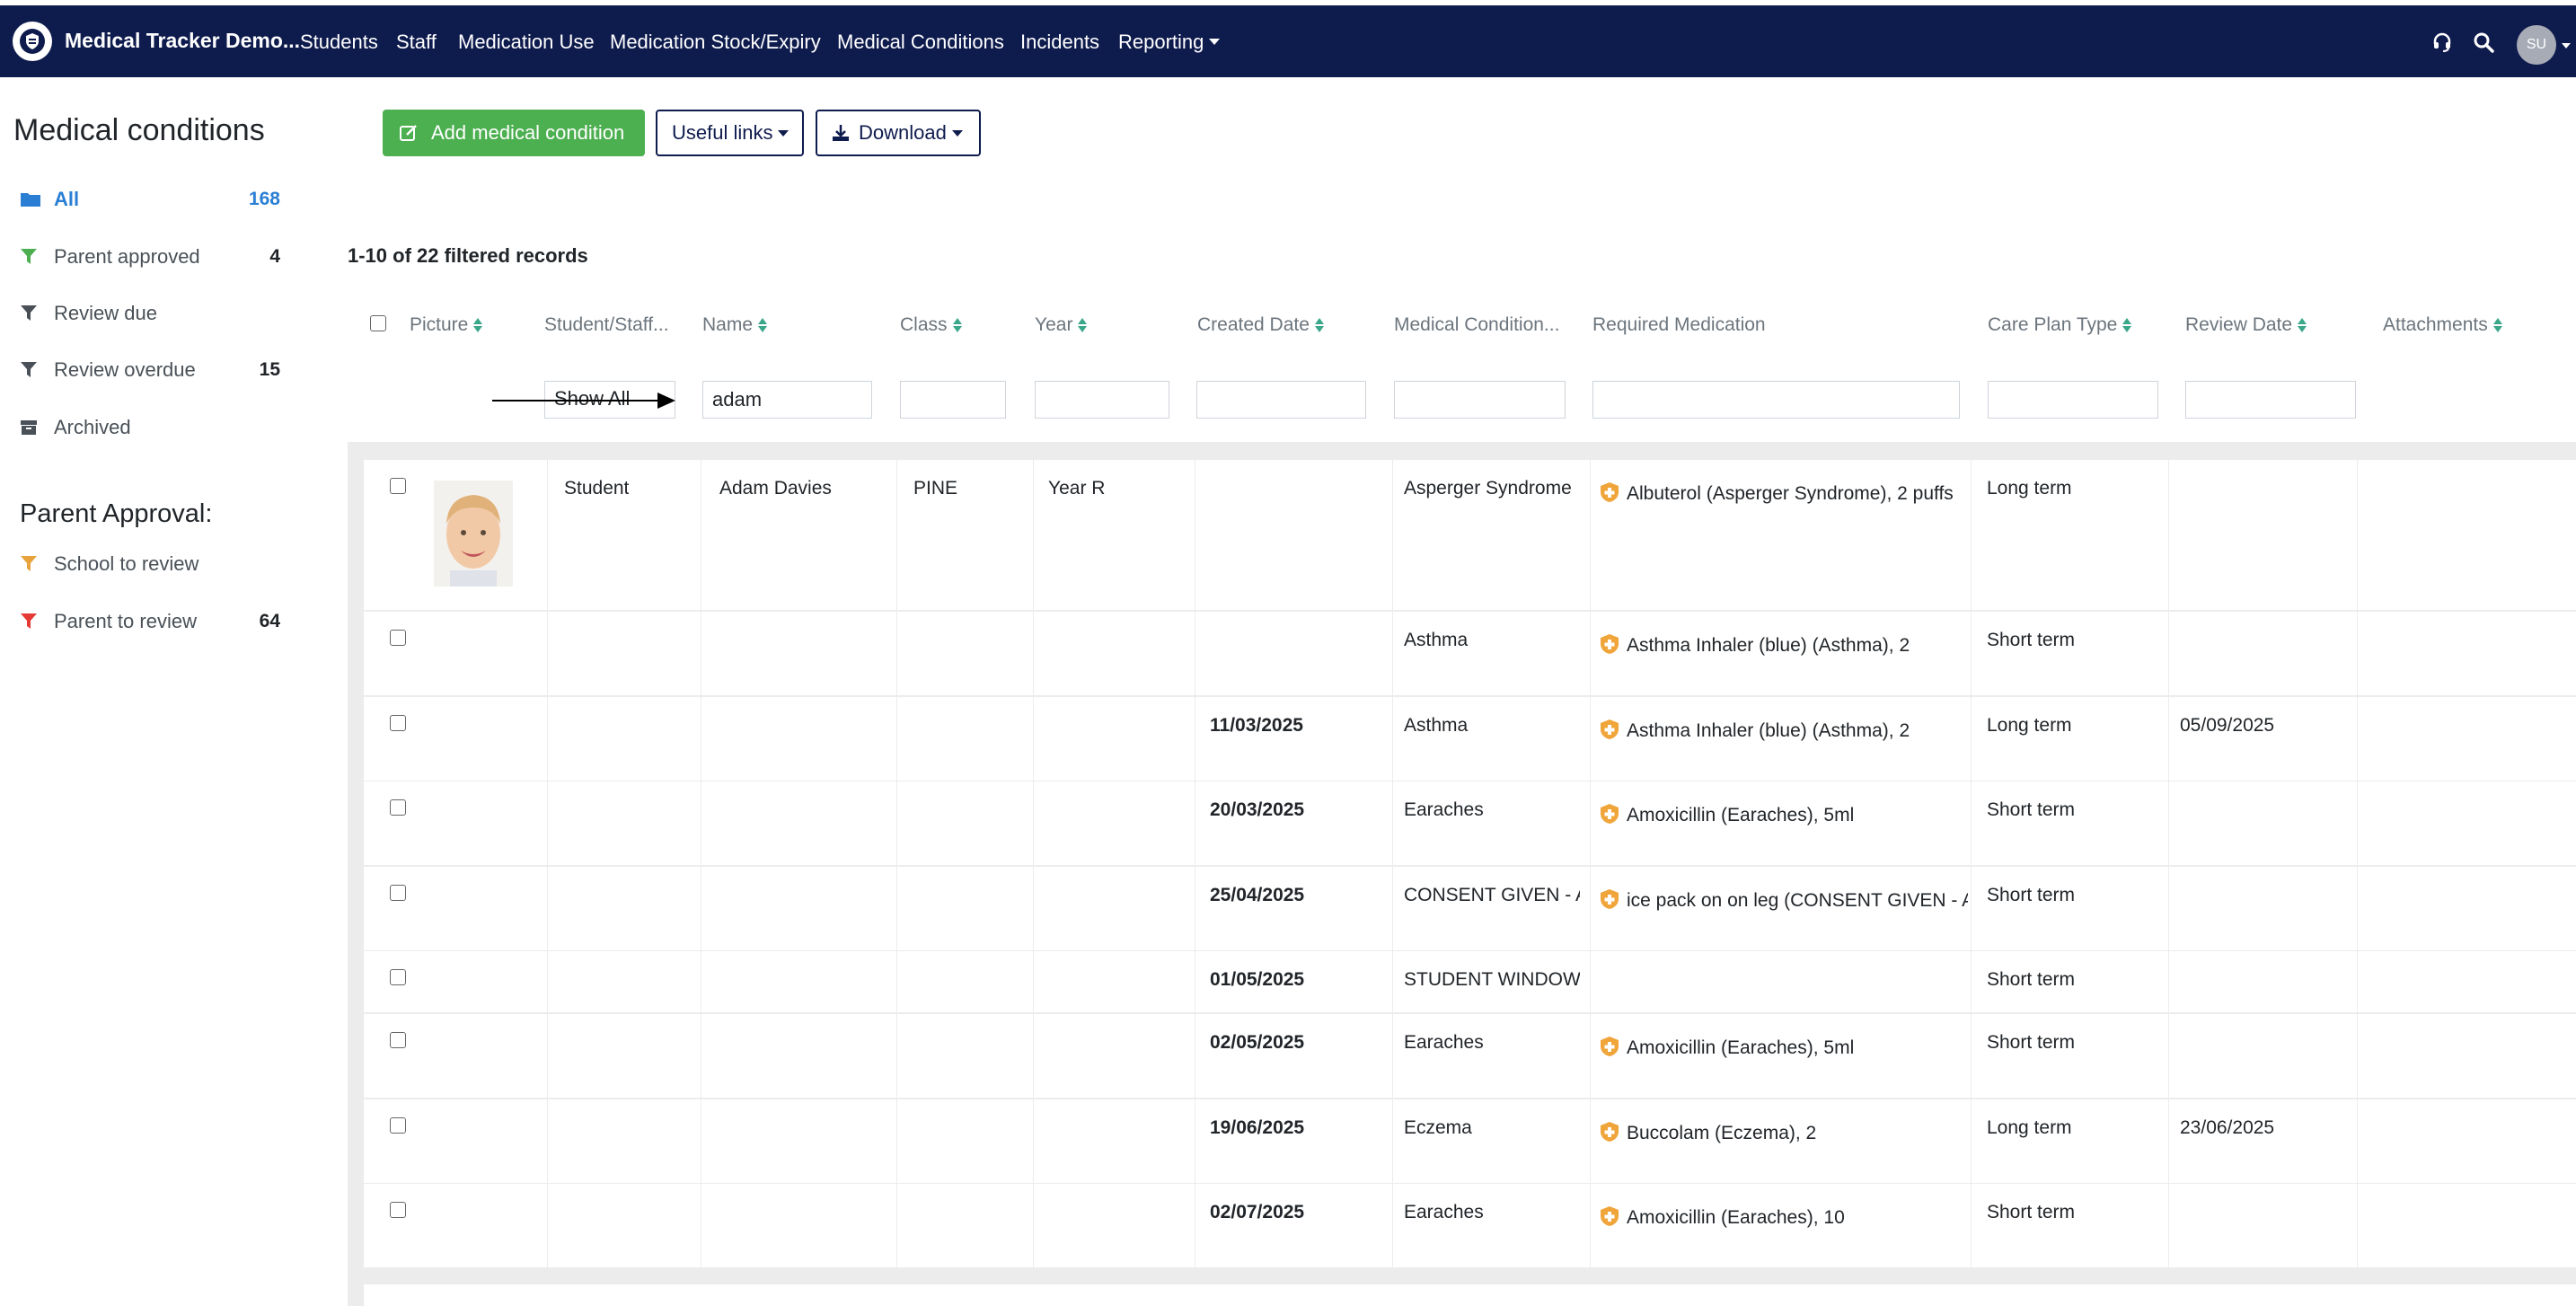  Describe the element at coordinates (1679, 325) in the screenshot. I see `column-required-medication: Required Medication` at that location.